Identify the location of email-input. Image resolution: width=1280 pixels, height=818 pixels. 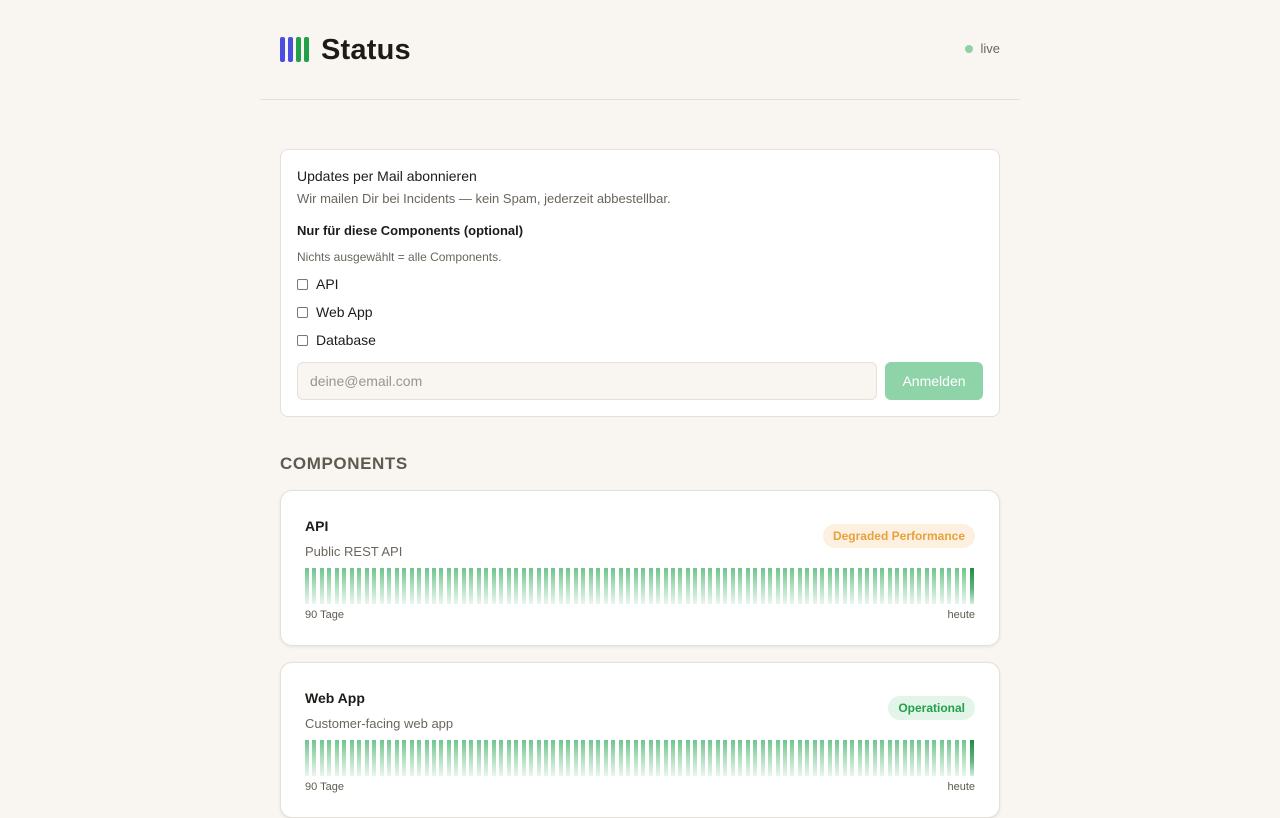
(587, 381).